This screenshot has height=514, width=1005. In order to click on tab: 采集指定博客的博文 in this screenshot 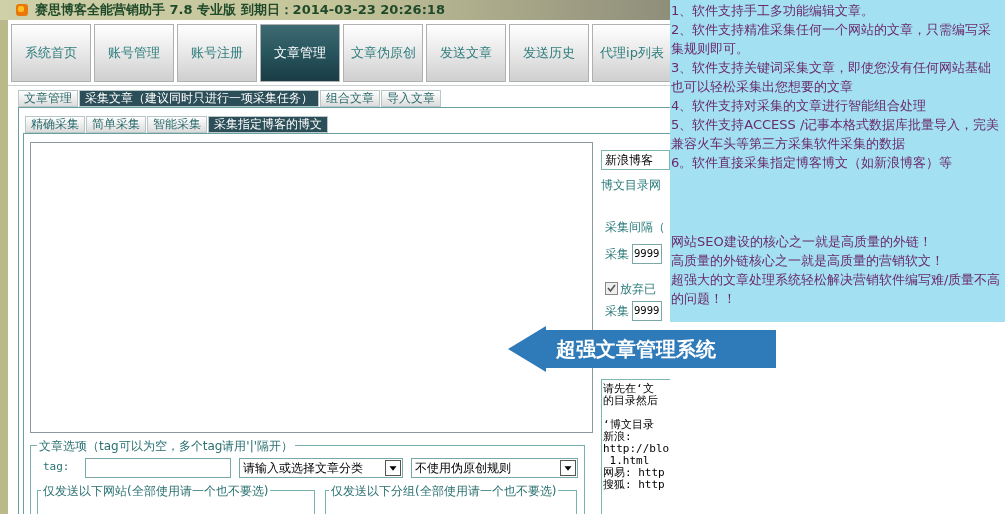, I will do `click(268, 124)`.